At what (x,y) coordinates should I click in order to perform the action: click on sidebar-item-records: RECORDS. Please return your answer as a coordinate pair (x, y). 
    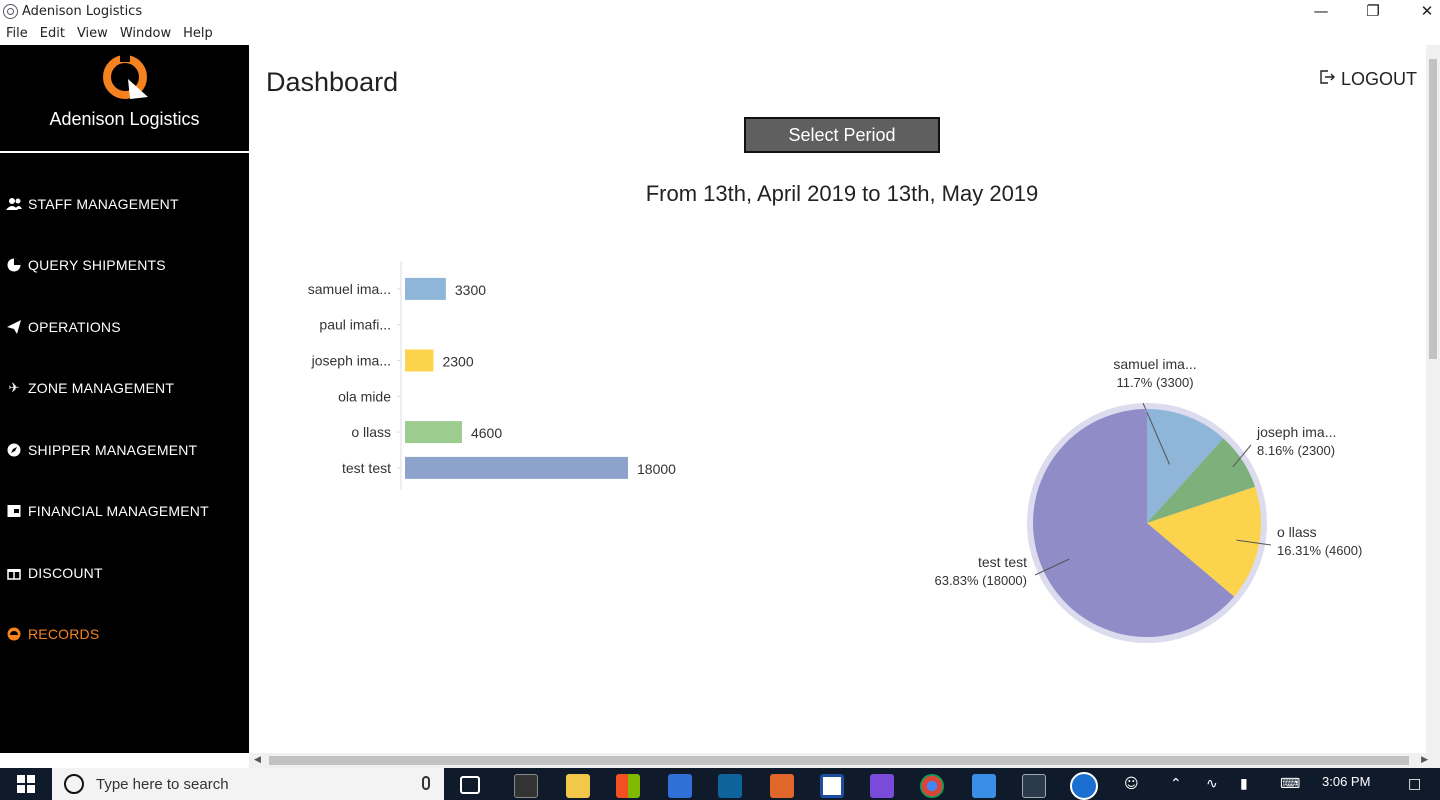
    Looking at the image, I should click on (52, 634).